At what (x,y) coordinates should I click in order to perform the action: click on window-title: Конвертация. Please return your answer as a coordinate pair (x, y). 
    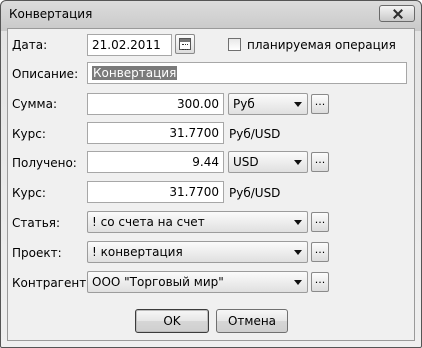
    Looking at the image, I should click on (51, 14).